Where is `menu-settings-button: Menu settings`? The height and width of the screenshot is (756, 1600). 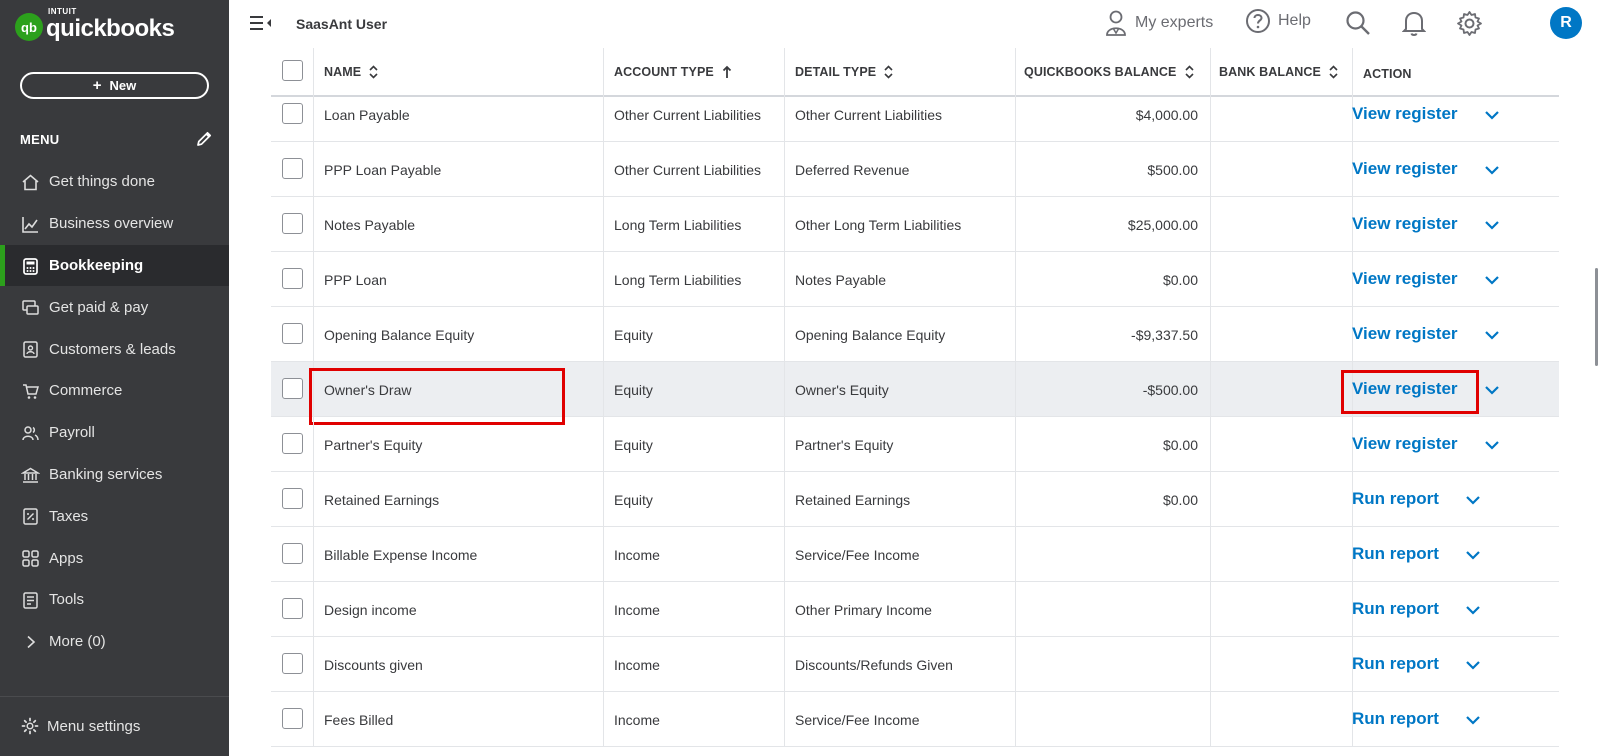
menu-settings-button: Menu settings is located at coordinates (80, 726).